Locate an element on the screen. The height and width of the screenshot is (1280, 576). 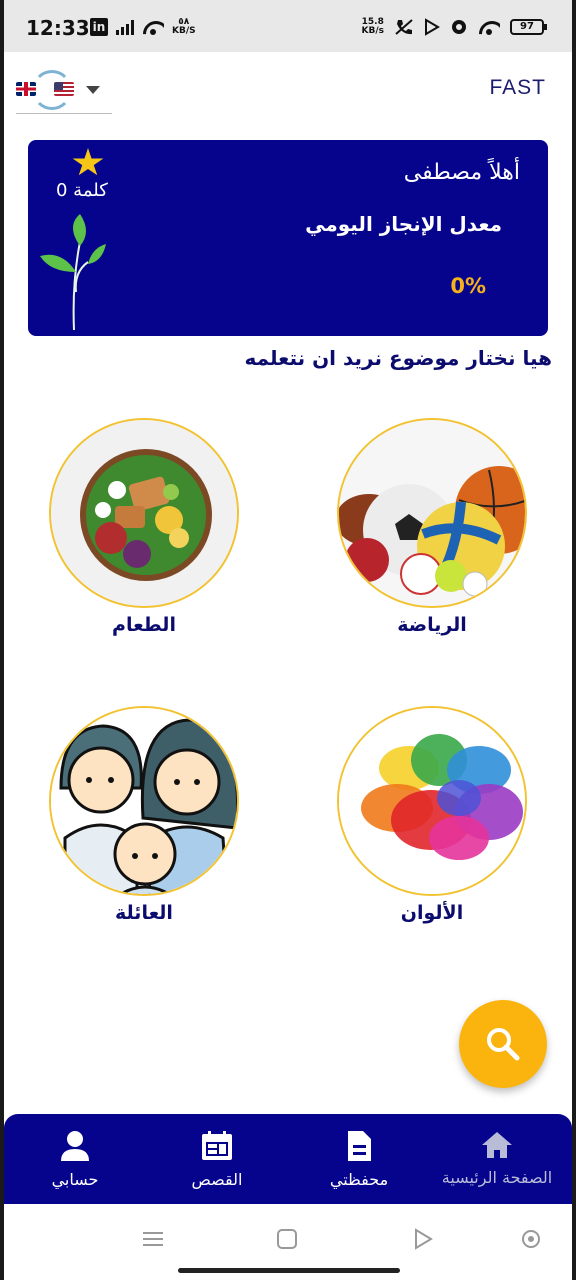
chevron-down-icon is located at coordinates (93, 90).